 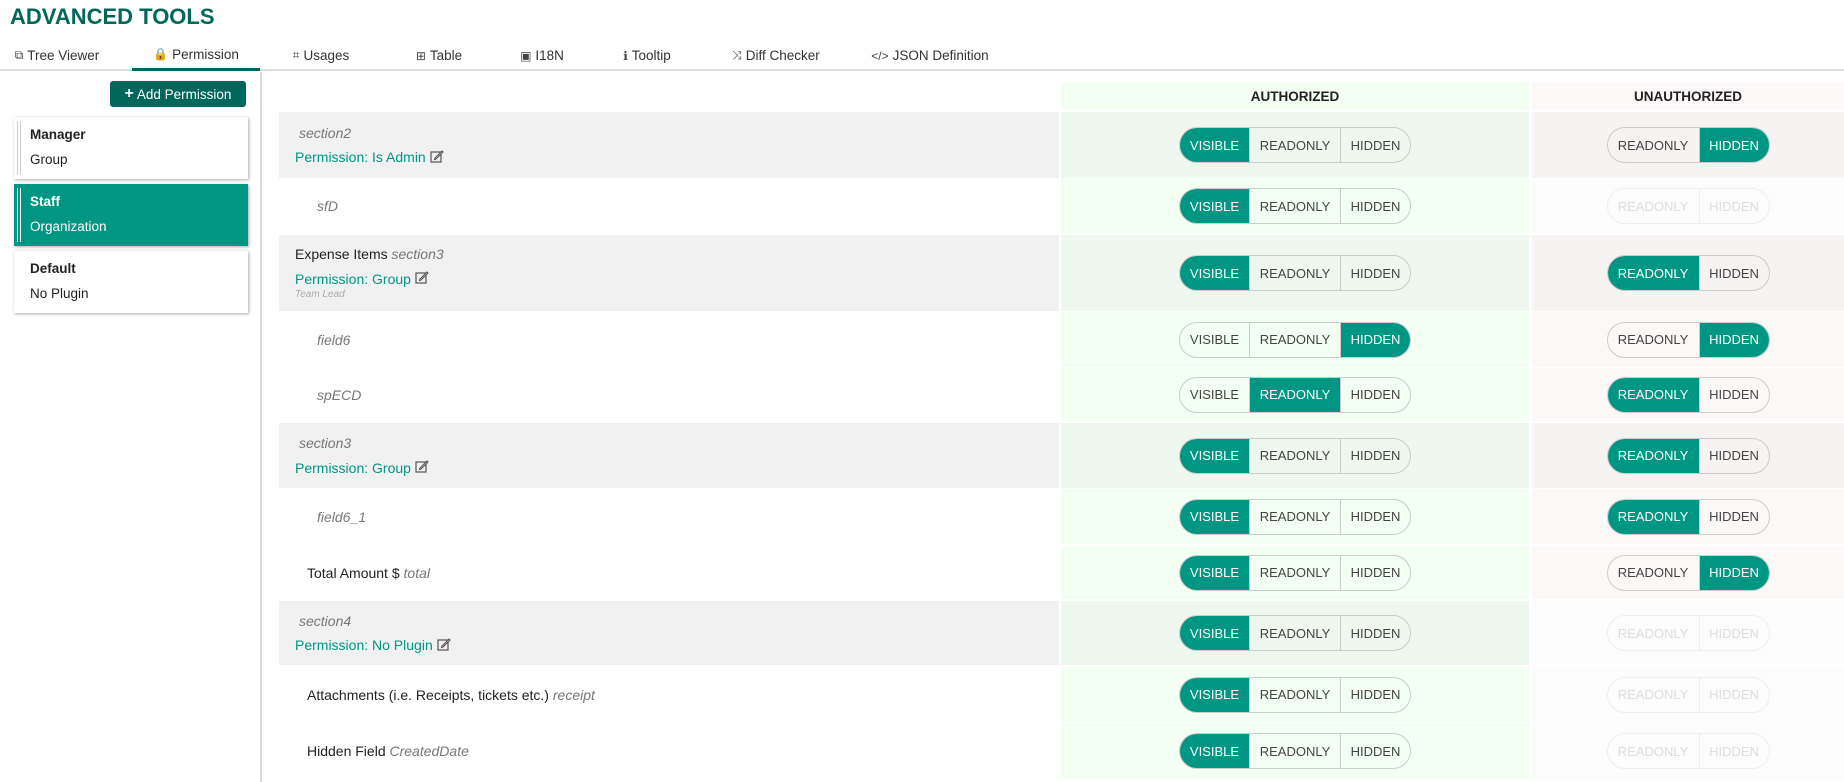 What do you see at coordinates (59, 293) in the screenshot?
I see `role-type: No Plugin` at bounding box center [59, 293].